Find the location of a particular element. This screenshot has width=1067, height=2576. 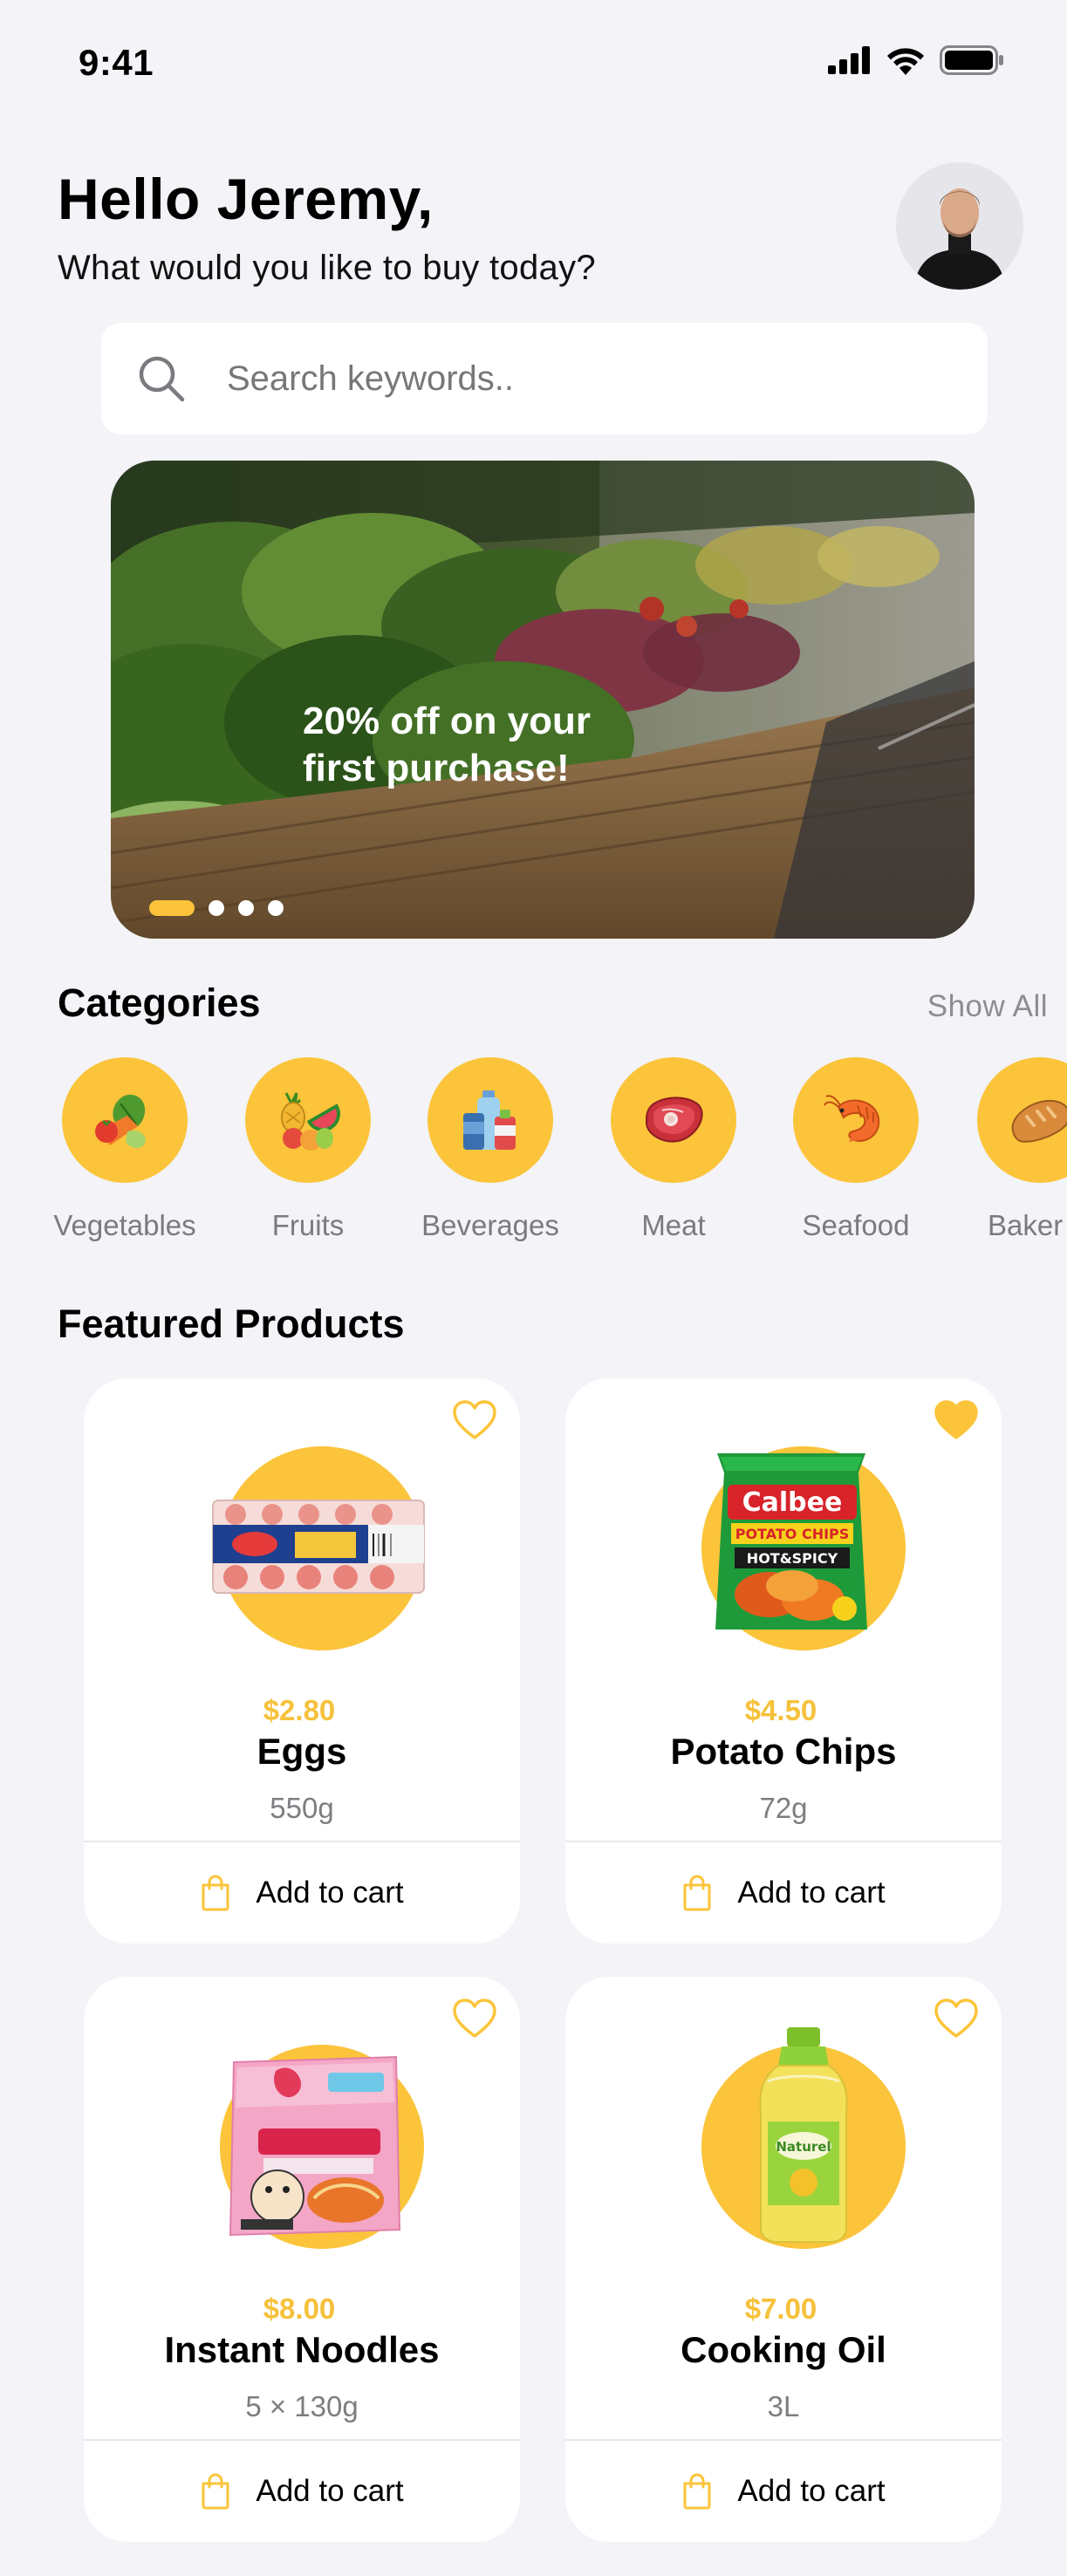

product-size: 3L is located at coordinates (783, 2406).